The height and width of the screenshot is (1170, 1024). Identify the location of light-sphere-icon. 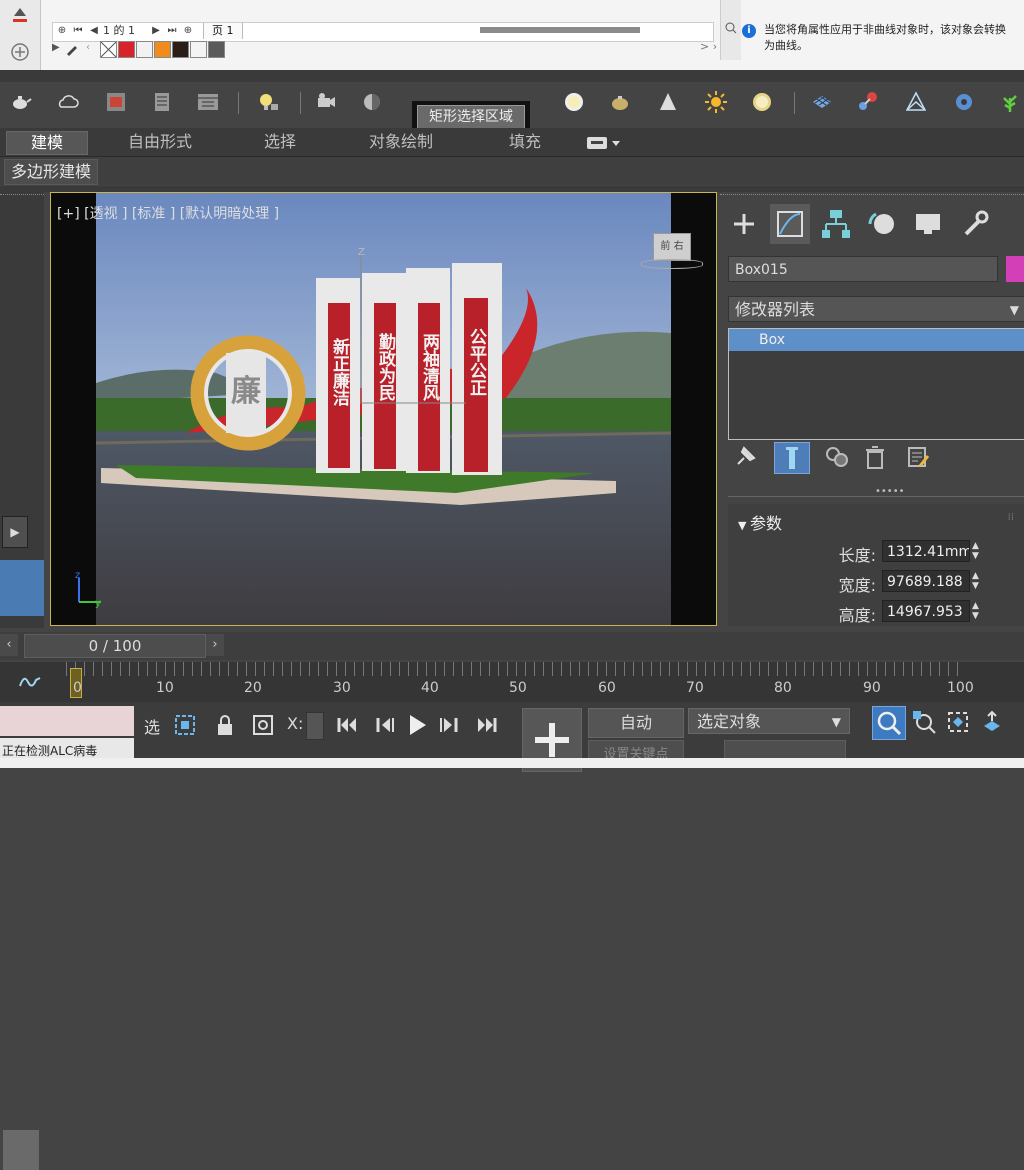
(762, 102).